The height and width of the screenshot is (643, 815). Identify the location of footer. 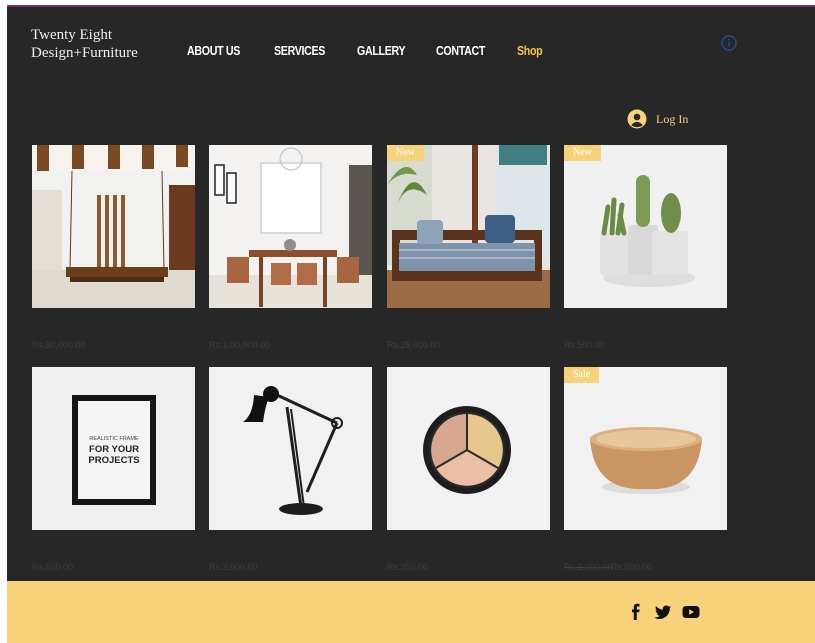
(411, 612).